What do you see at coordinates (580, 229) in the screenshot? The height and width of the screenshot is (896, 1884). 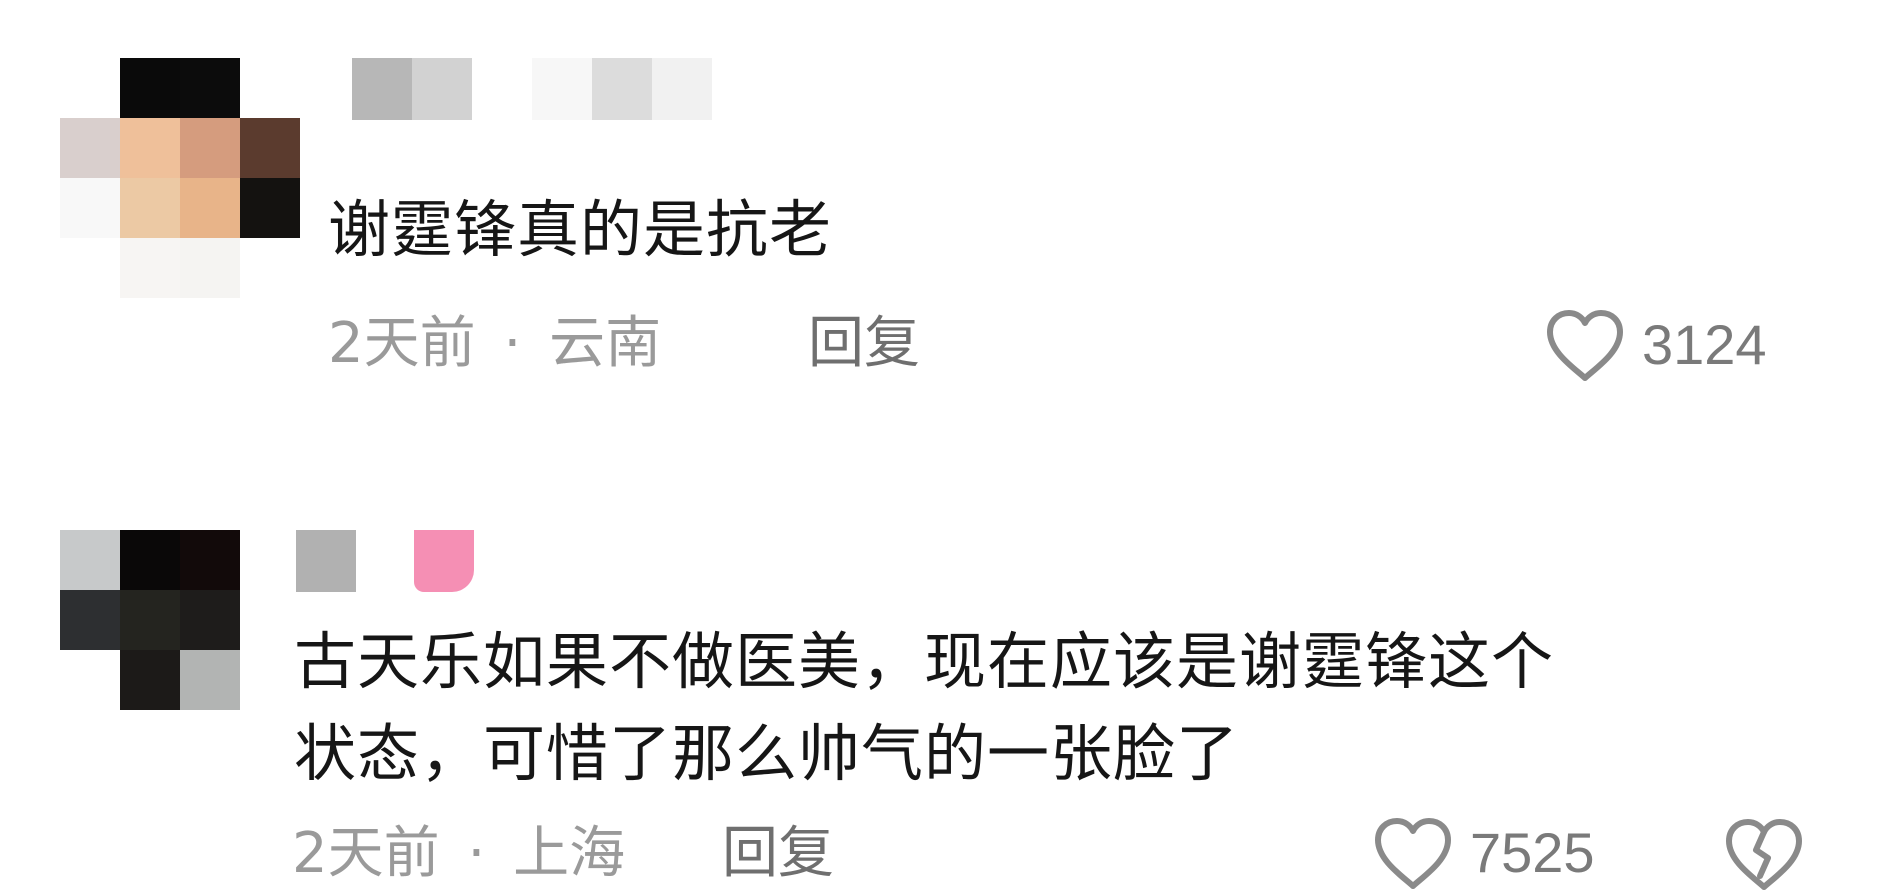 I see `comment-text: 谢霆锋真的是抗老` at bounding box center [580, 229].